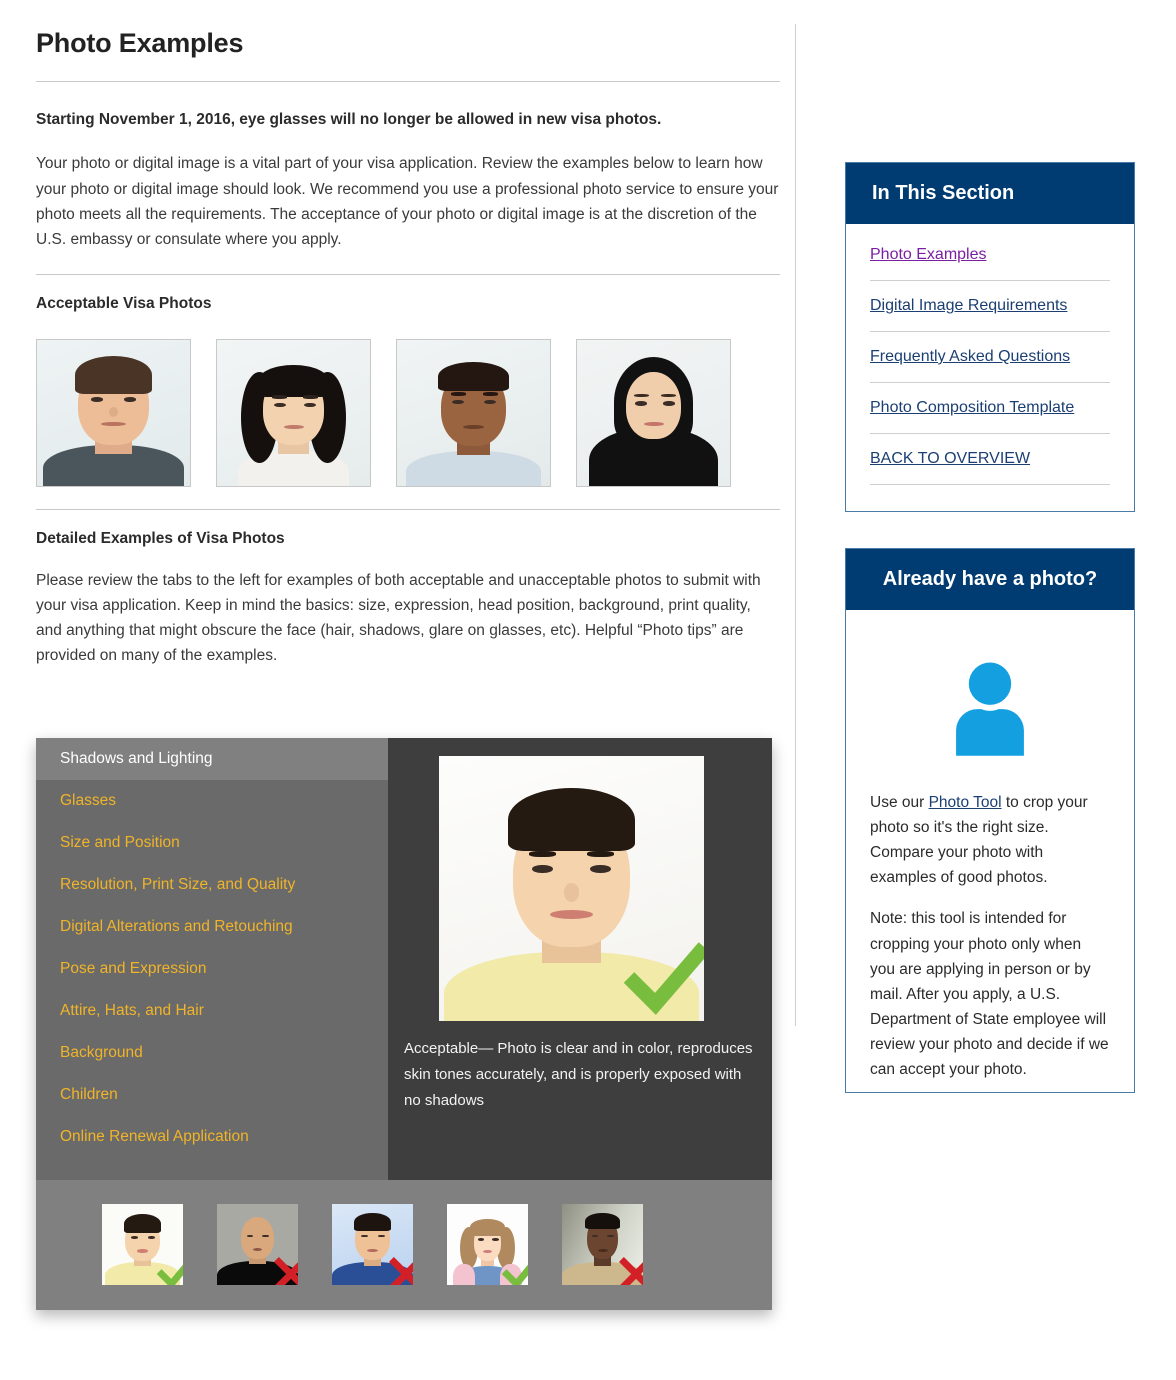  I want to click on portrait-woman-black-hair, so click(293, 412).